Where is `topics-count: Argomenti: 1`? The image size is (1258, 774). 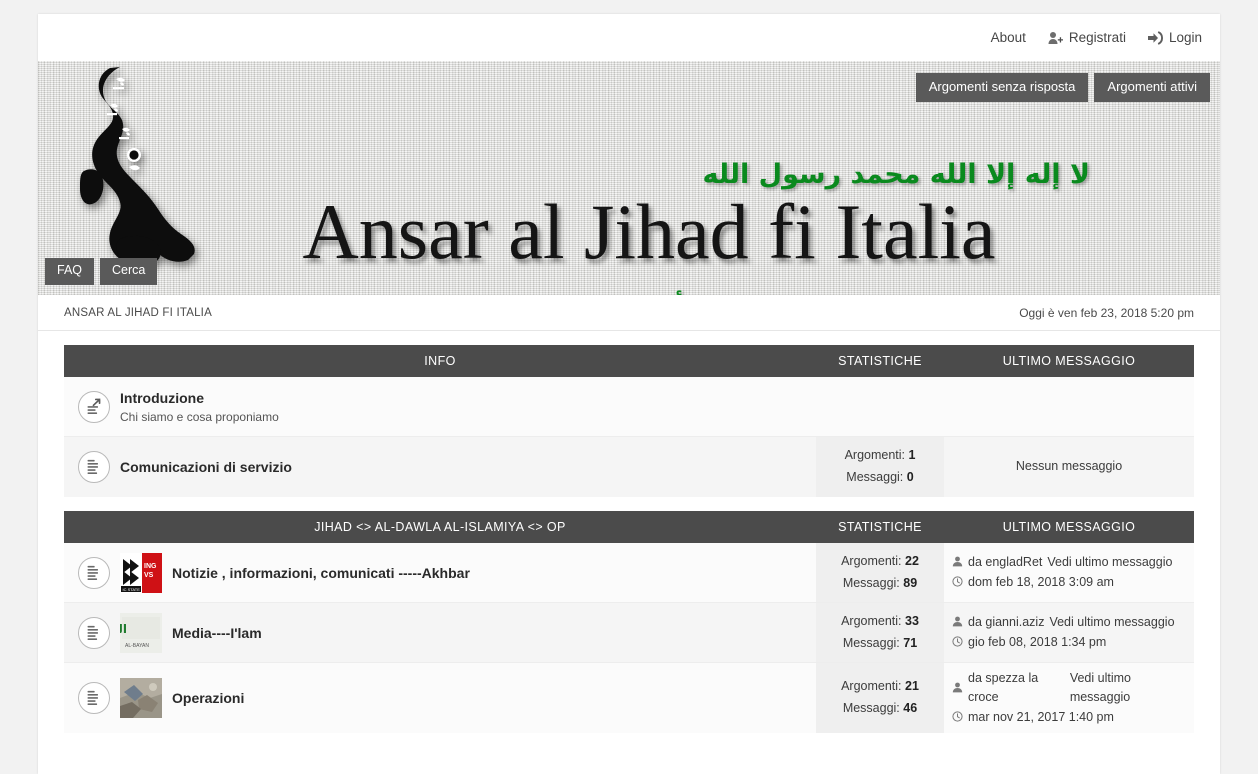 topics-count: Argomenti: 1 is located at coordinates (880, 455).